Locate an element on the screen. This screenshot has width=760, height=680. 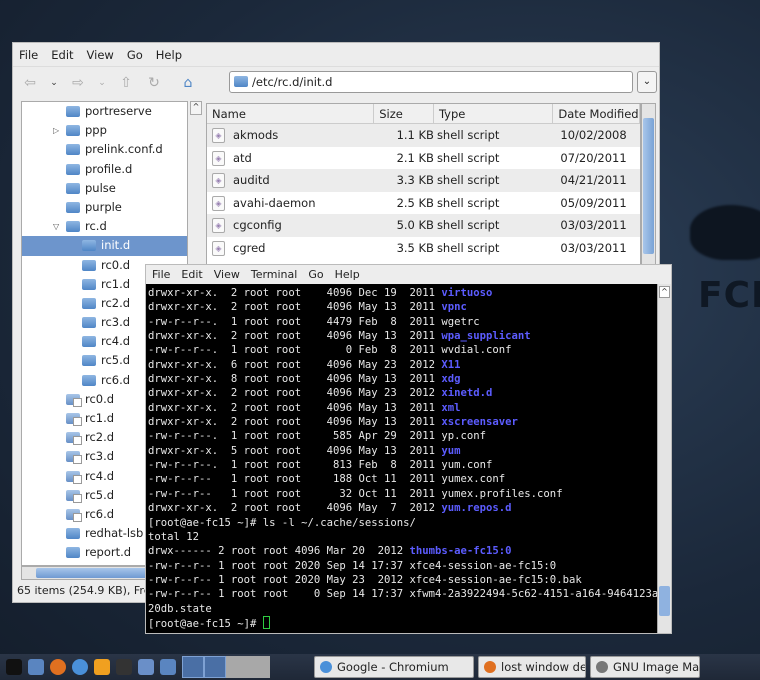
directory-name: xdg is located at coordinates (451, 379).